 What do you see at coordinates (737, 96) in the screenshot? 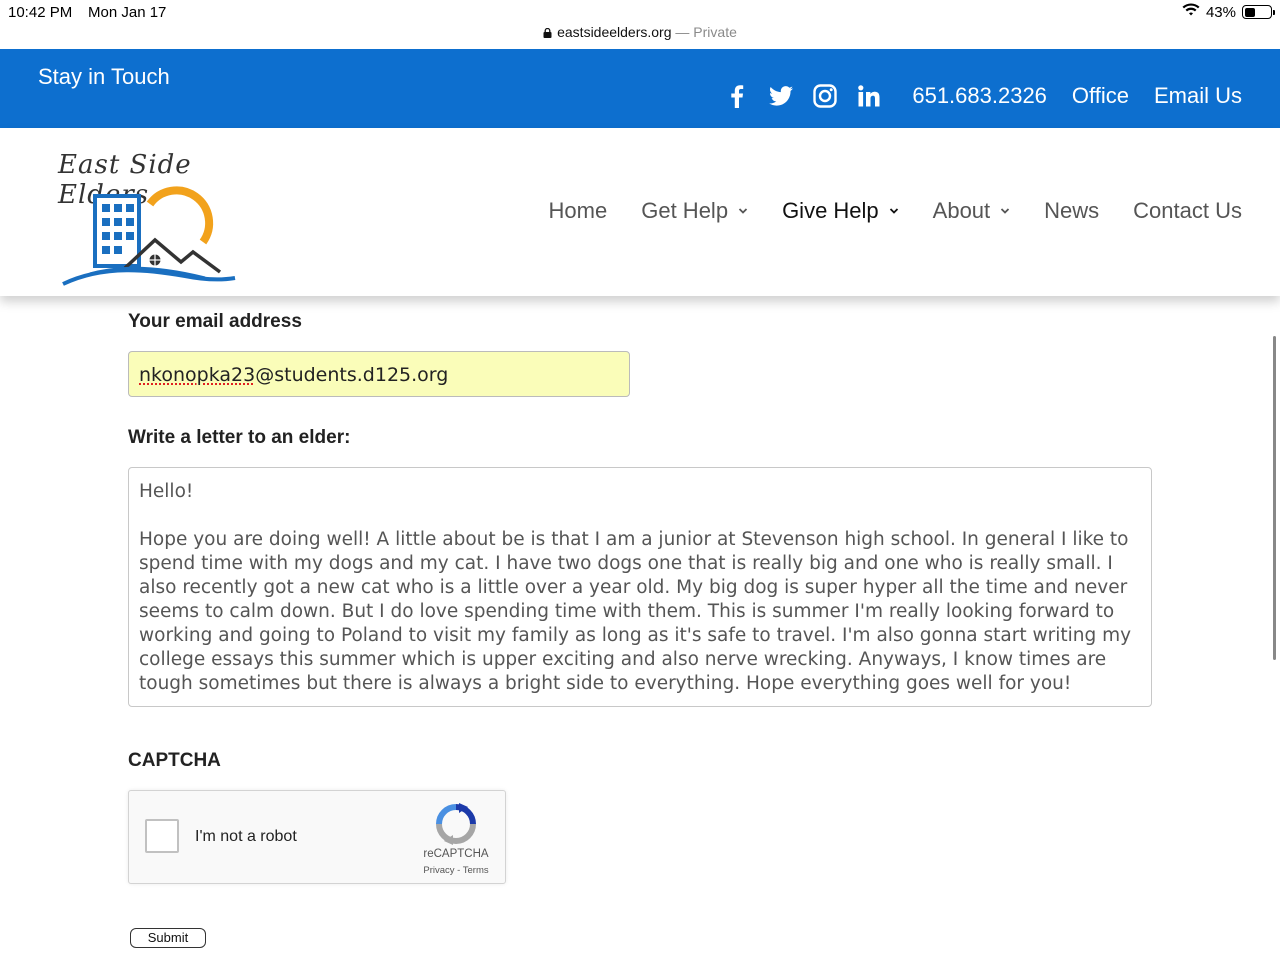
I see `facebook-icon` at bounding box center [737, 96].